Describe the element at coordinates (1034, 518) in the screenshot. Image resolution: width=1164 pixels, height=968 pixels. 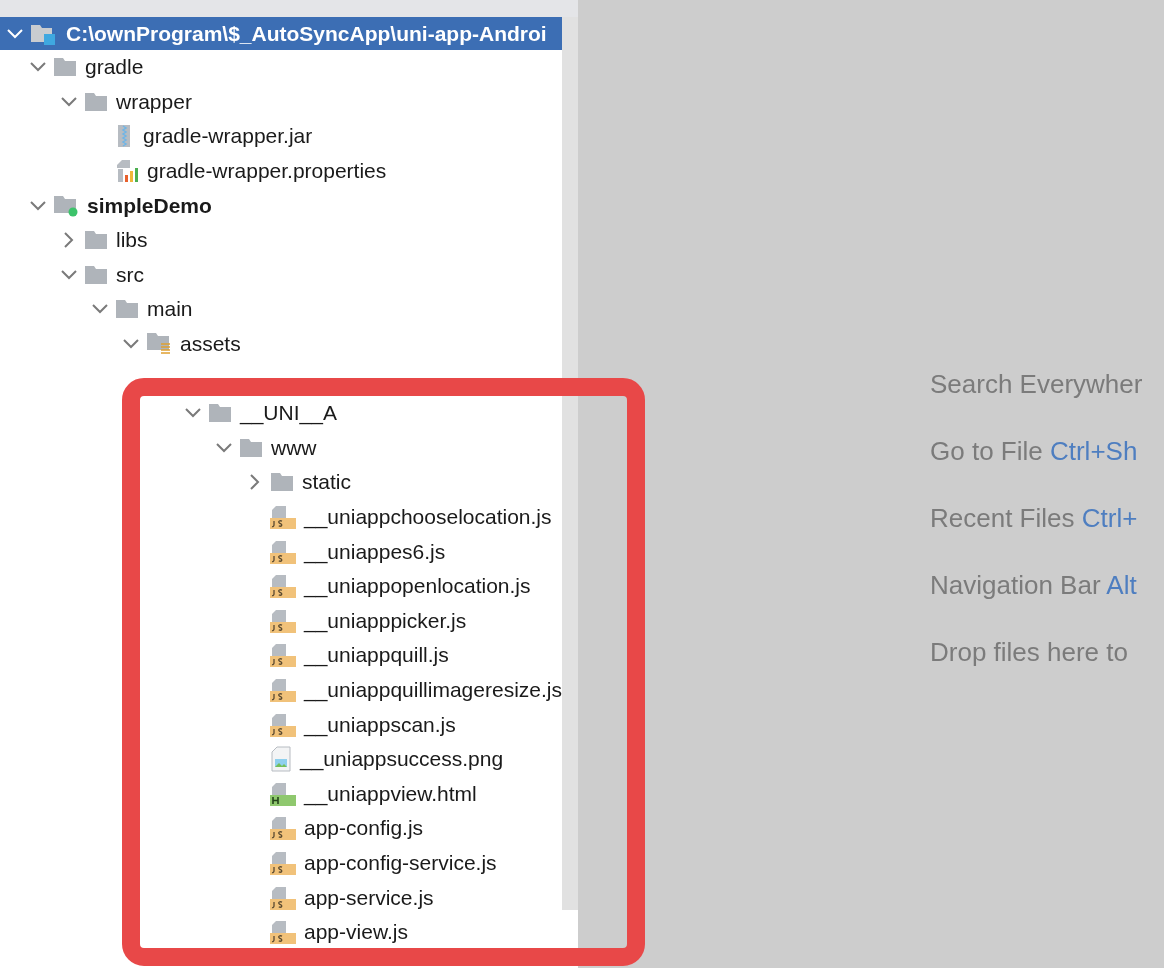
I see `welcome-hint: Recent Files Ctrl+` at that location.